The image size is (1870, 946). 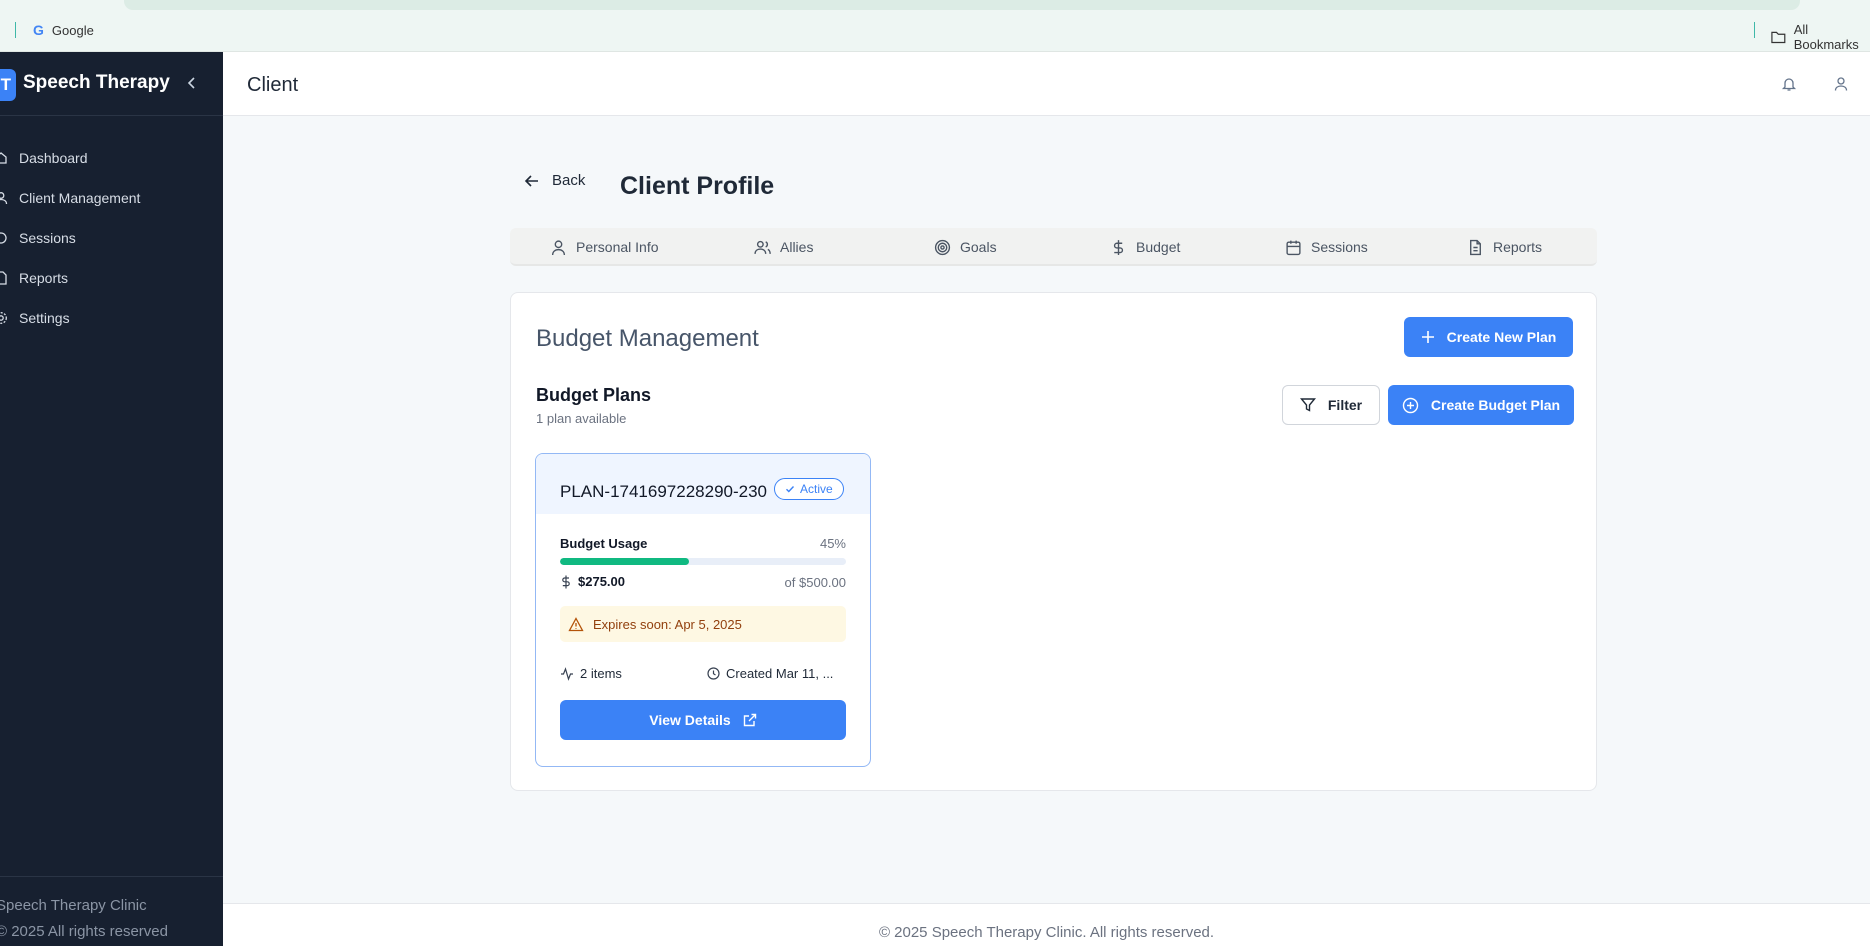 I want to click on folder-icon, so click(x=1778, y=37).